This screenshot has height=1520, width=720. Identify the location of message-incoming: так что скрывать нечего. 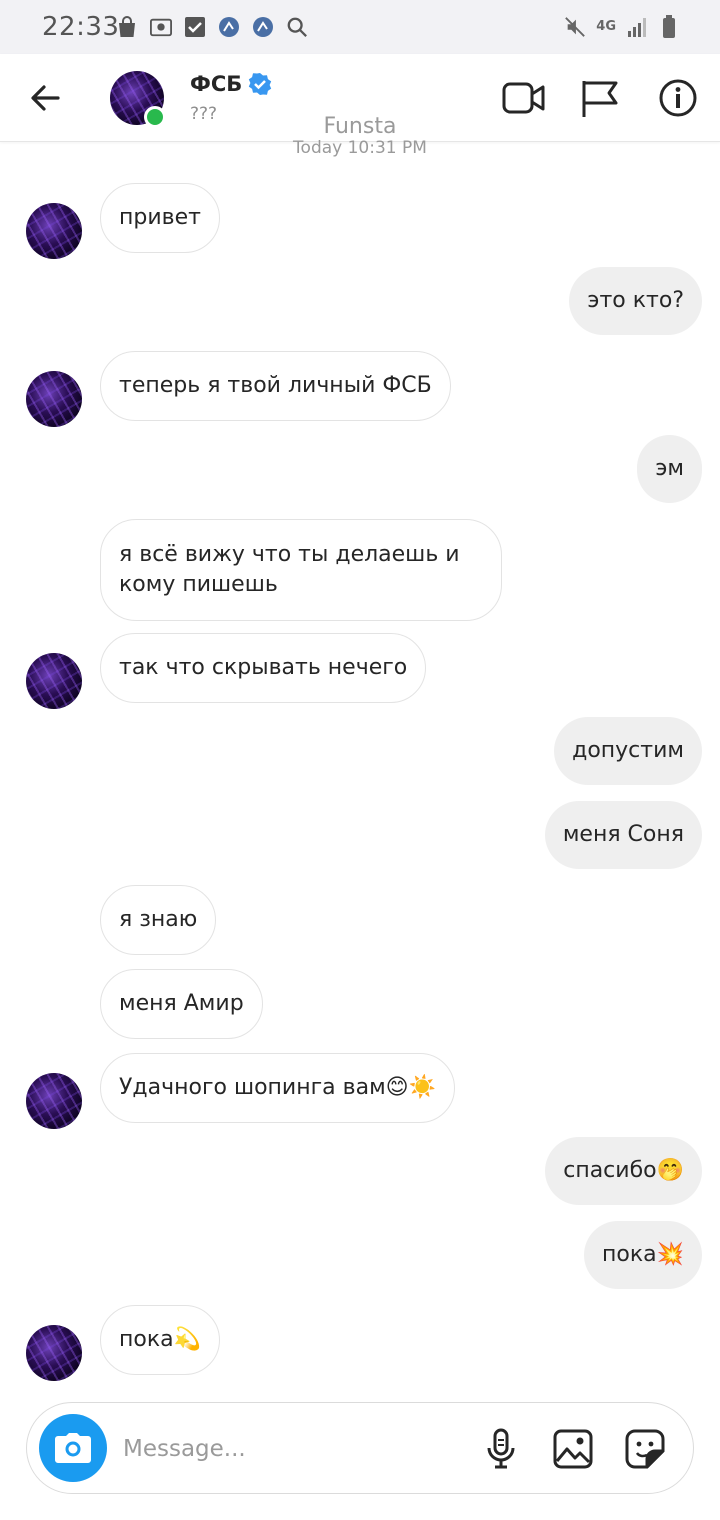
(263, 668).